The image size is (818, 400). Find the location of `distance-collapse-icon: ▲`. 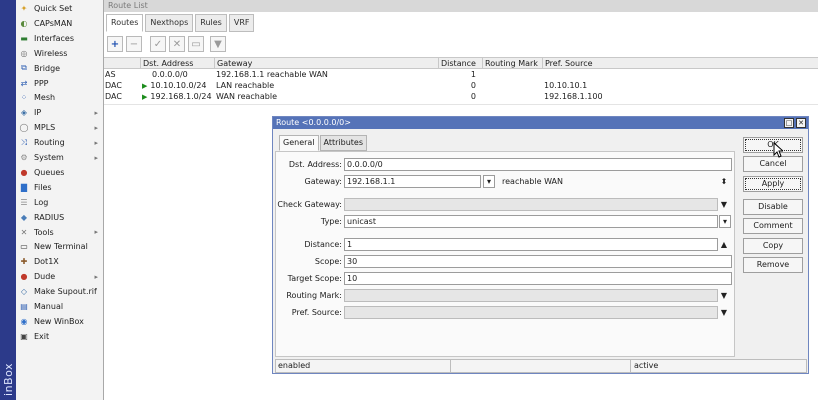

distance-collapse-icon: ▲ is located at coordinates (724, 244).